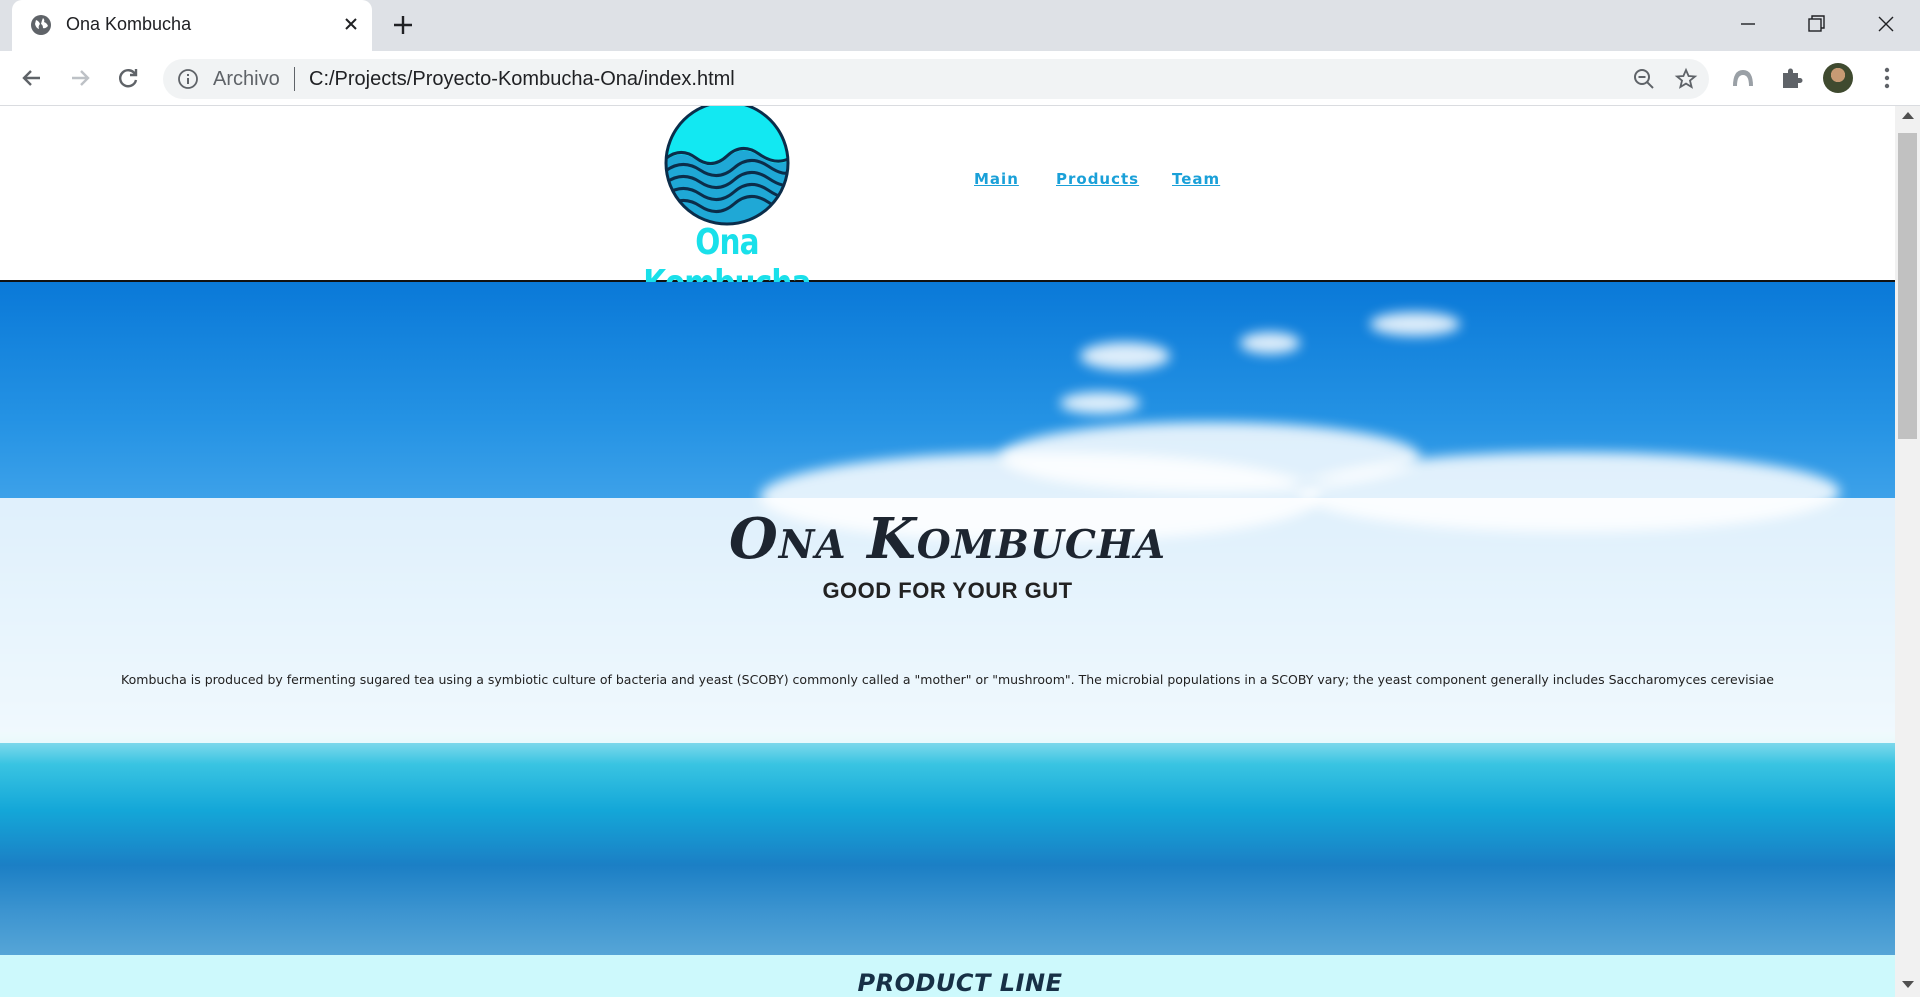  What do you see at coordinates (1196, 179) in the screenshot?
I see `nav-link-team: Team` at bounding box center [1196, 179].